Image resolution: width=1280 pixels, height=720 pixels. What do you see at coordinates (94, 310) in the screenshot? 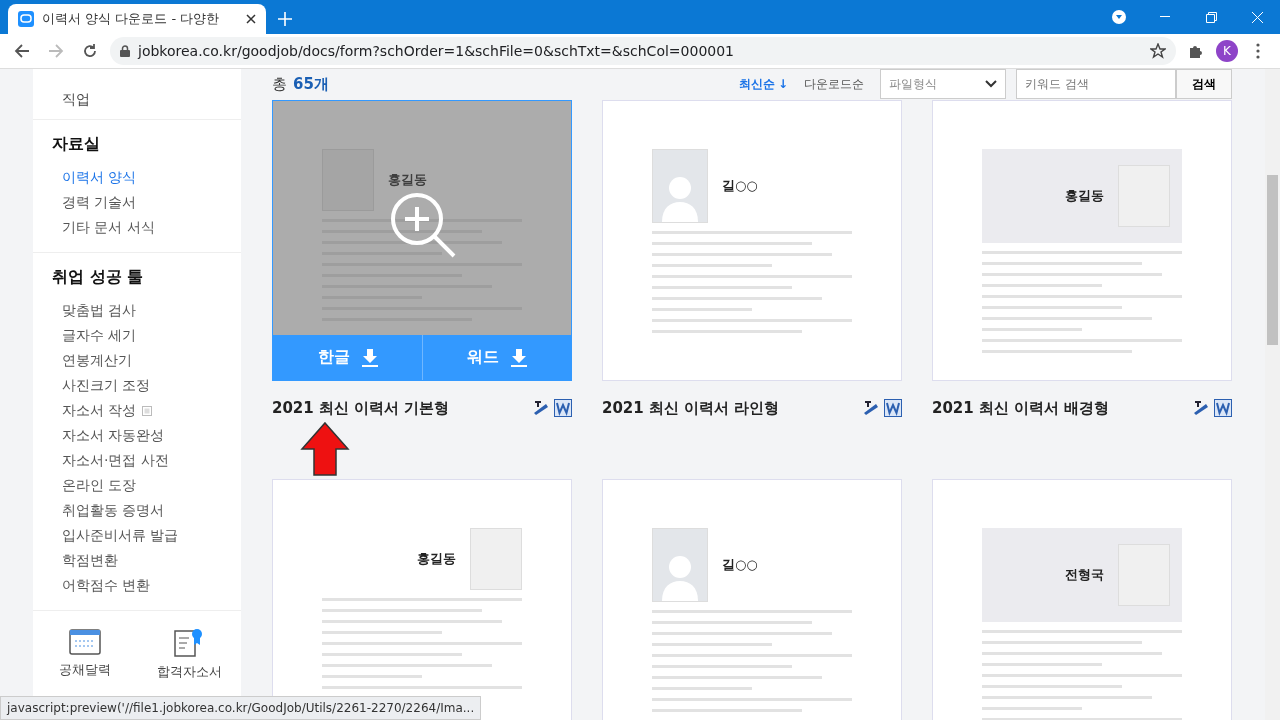
I see `sidebar-link: 맞춤법 검사` at bounding box center [94, 310].